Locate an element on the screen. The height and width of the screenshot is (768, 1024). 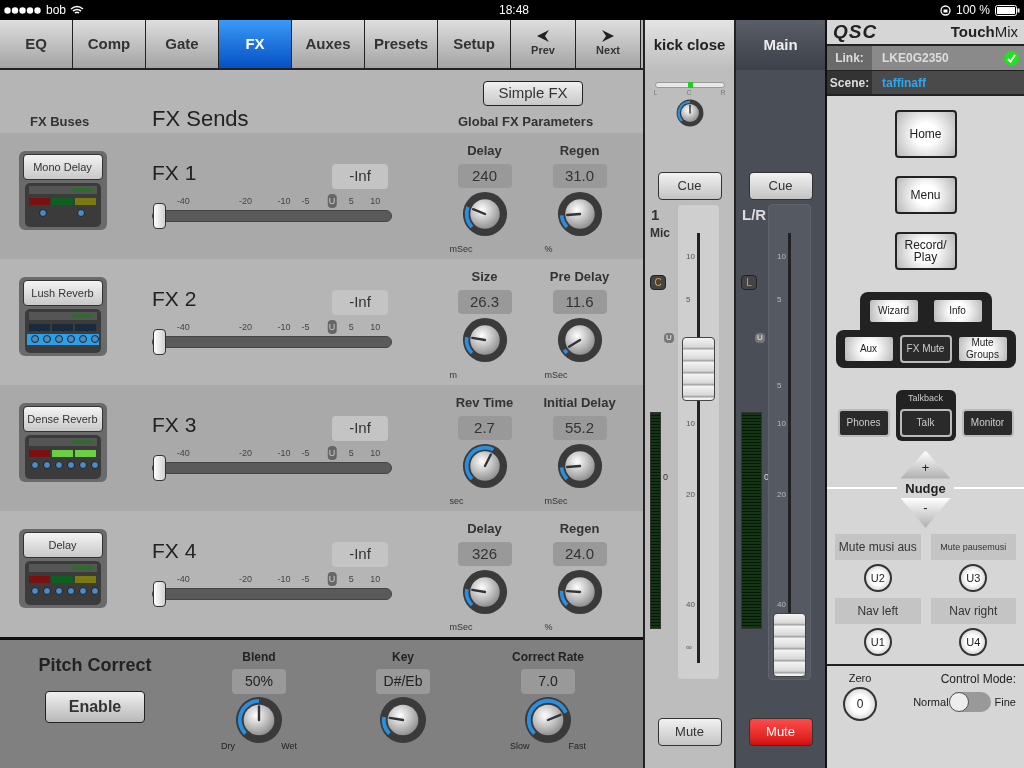
panel-button: Talk is located at coordinates (925, 422).